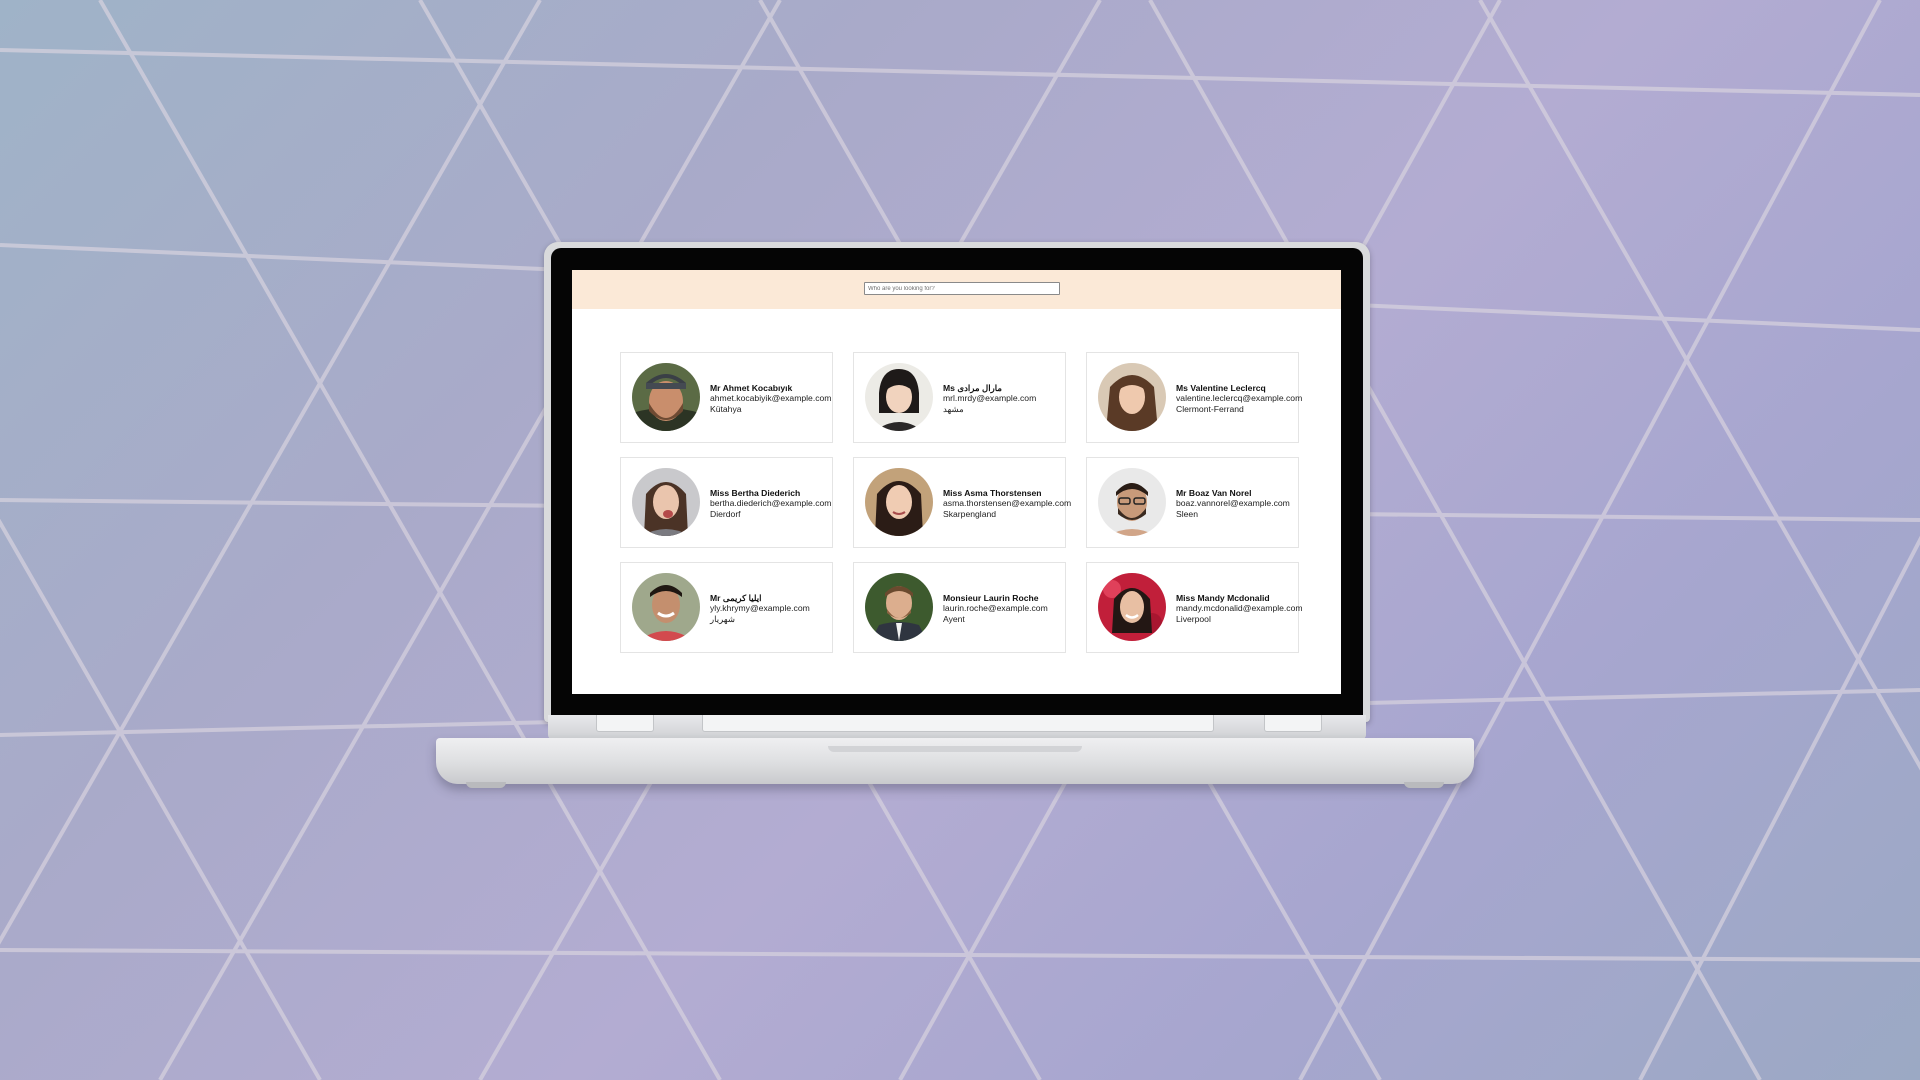  What do you see at coordinates (1214, 493) in the screenshot?
I see `person-name: Mr Boaz Van Norel` at bounding box center [1214, 493].